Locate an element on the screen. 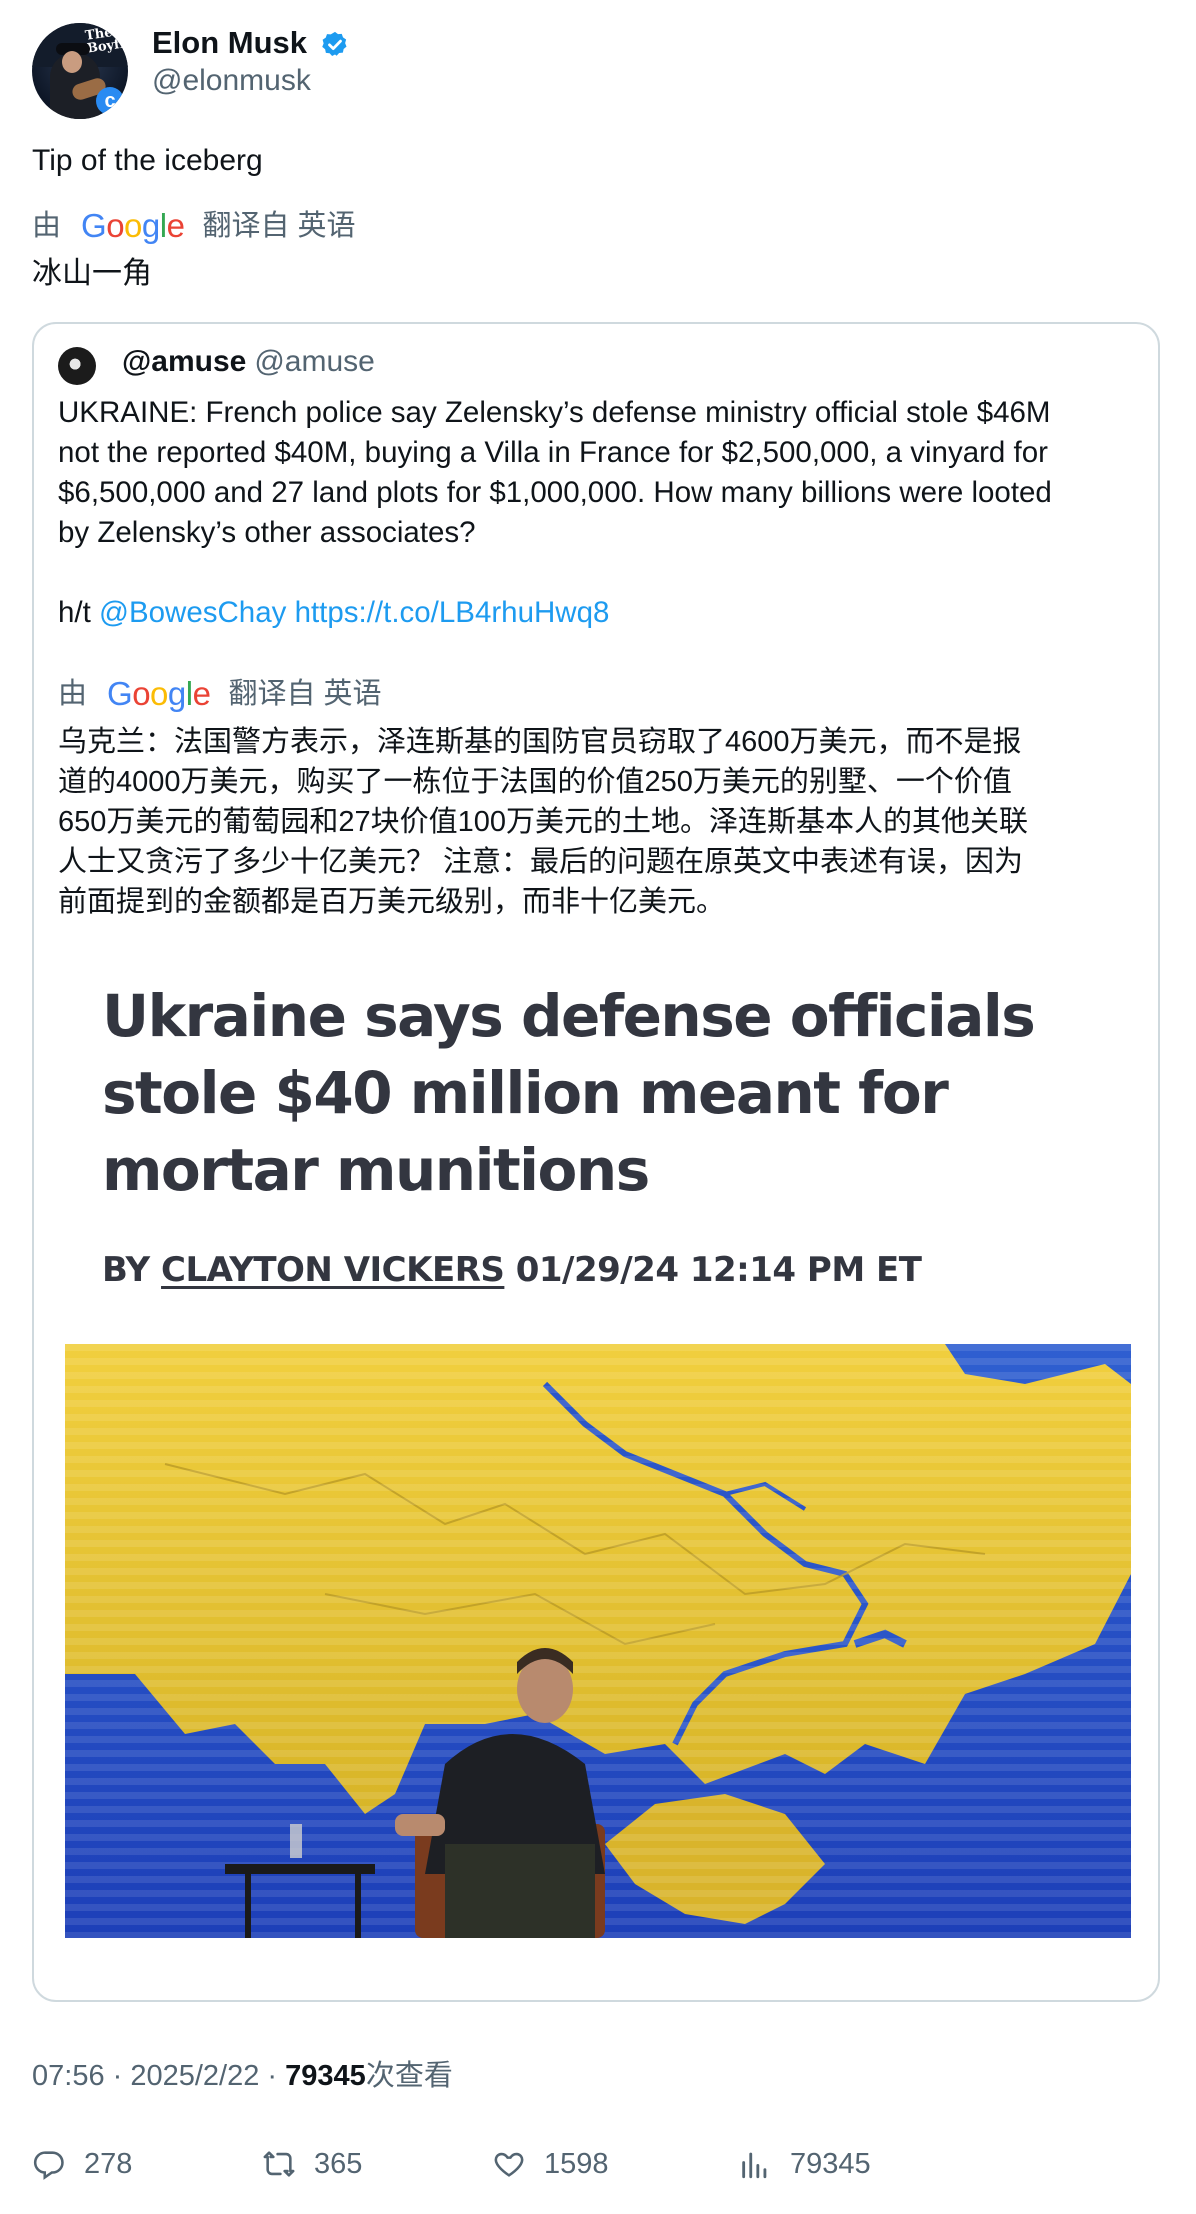 The height and width of the screenshot is (2214, 1196). analytics-icon is located at coordinates (754, 2165).